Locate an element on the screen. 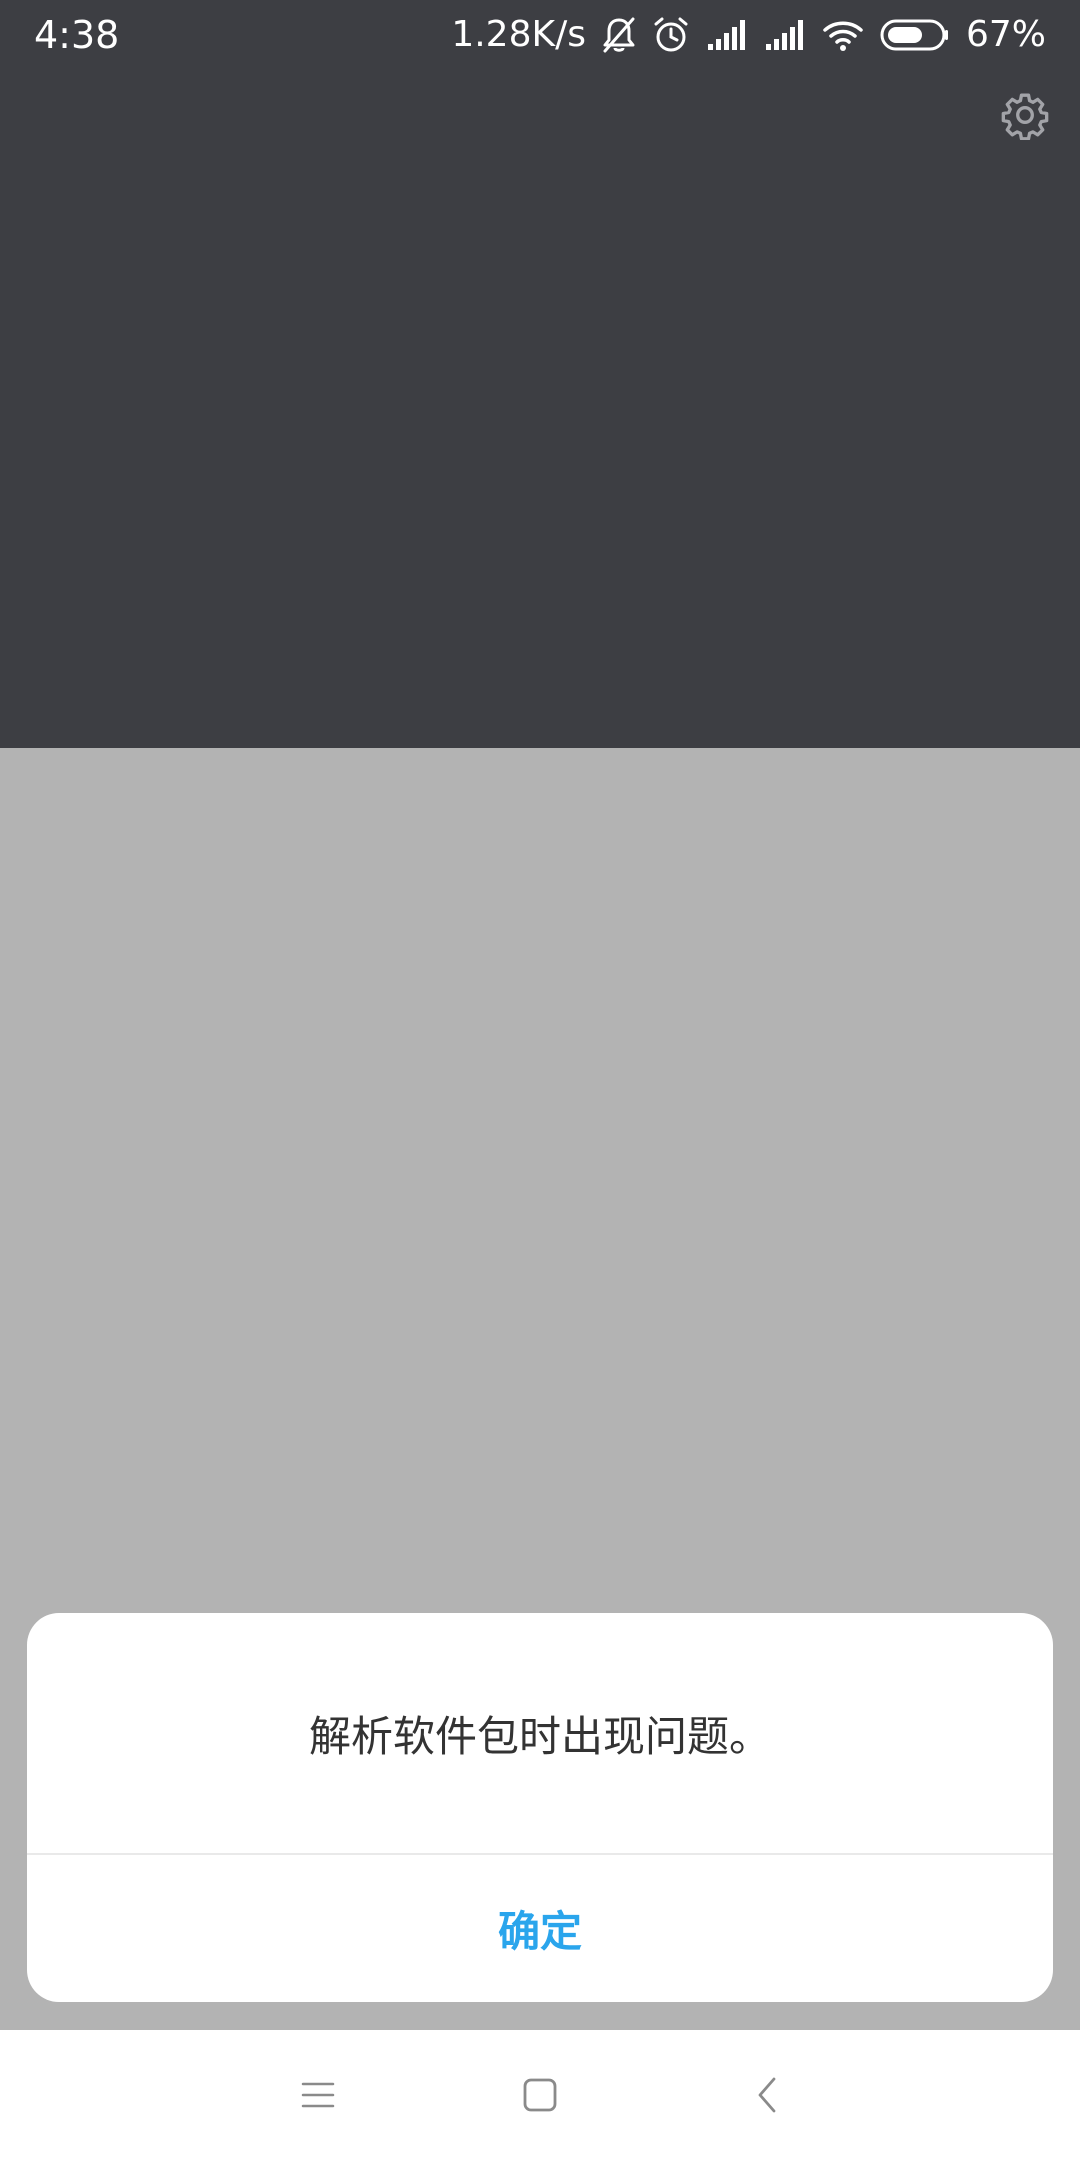  bell-off-icon is located at coordinates (619, 35).